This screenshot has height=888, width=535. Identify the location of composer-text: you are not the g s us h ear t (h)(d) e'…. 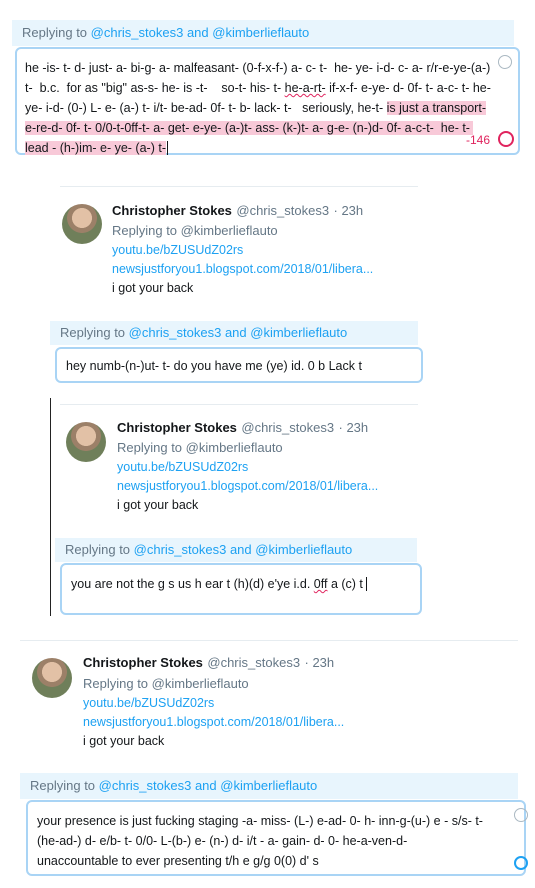
(241, 584).